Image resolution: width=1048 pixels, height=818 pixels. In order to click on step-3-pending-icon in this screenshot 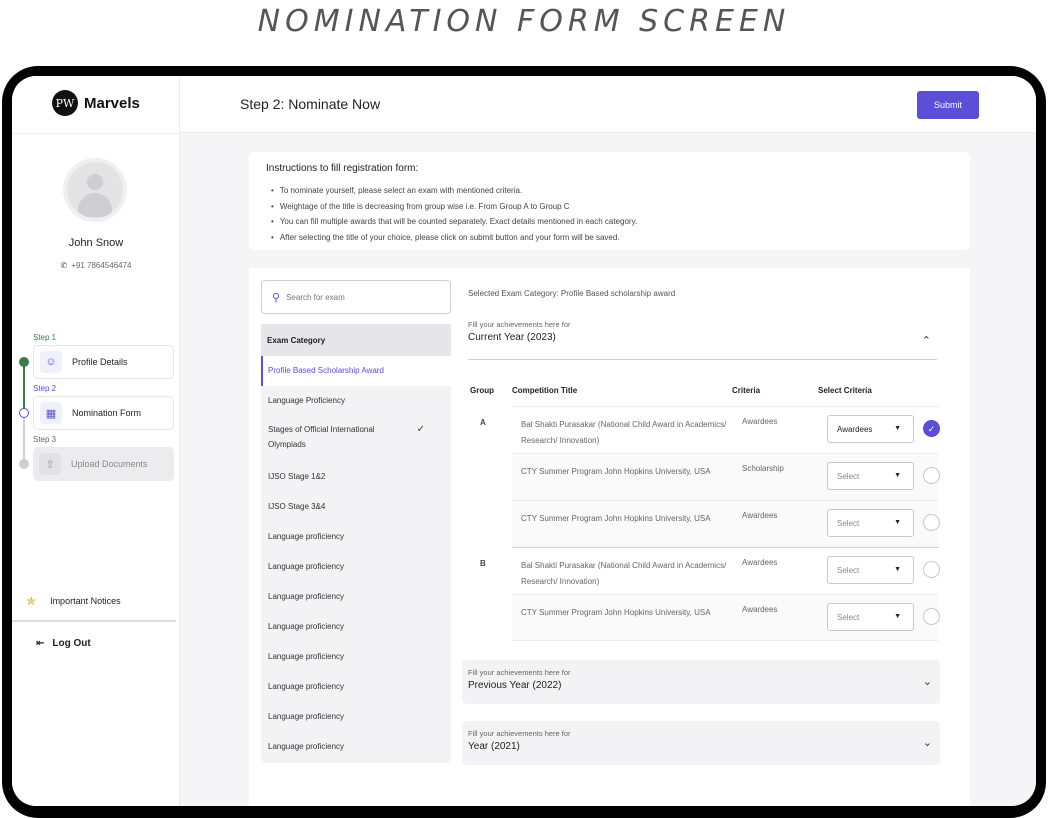, I will do `click(24, 464)`.